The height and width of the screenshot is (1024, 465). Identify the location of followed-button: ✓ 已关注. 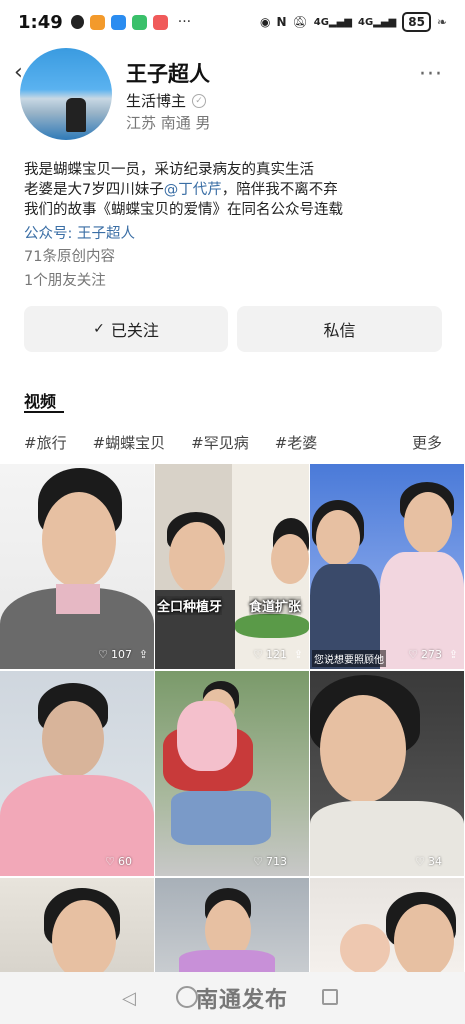
(126, 329).